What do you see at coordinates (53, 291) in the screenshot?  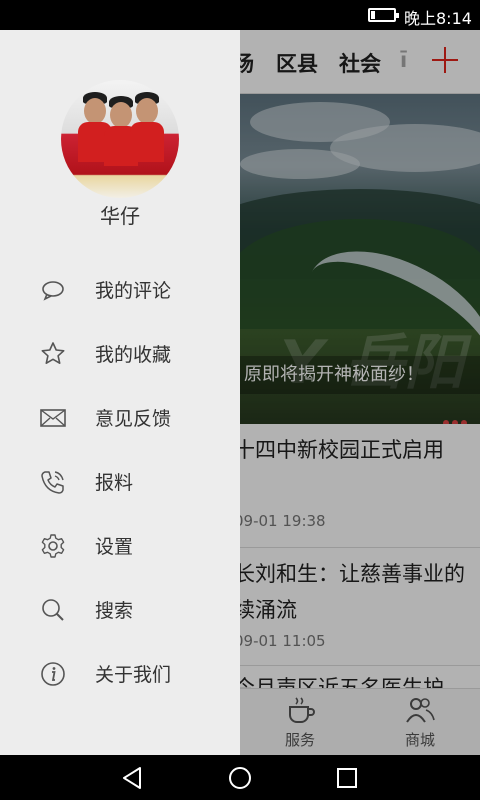 I see `comment-icon` at bounding box center [53, 291].